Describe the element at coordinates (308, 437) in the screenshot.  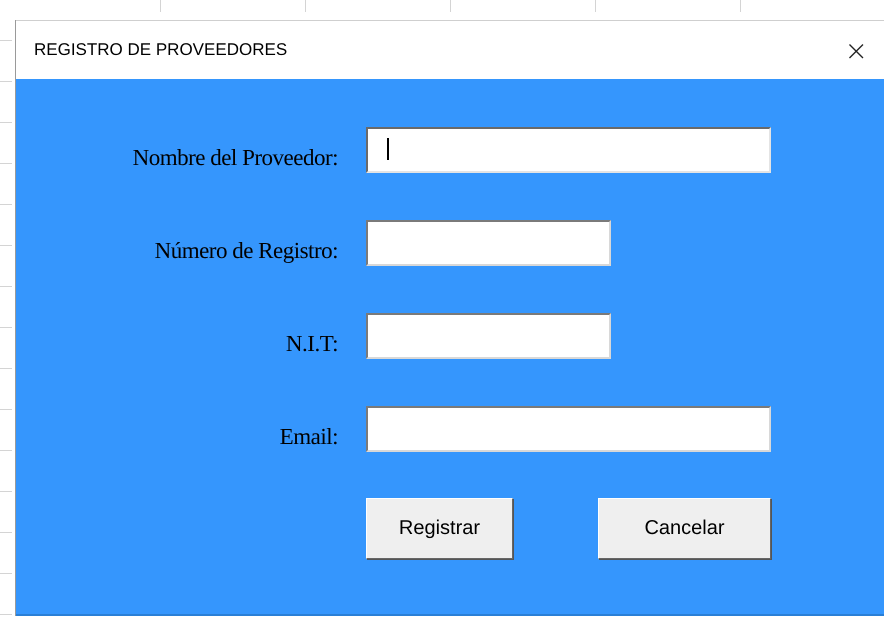
I see `field-label: Email:` at that location.